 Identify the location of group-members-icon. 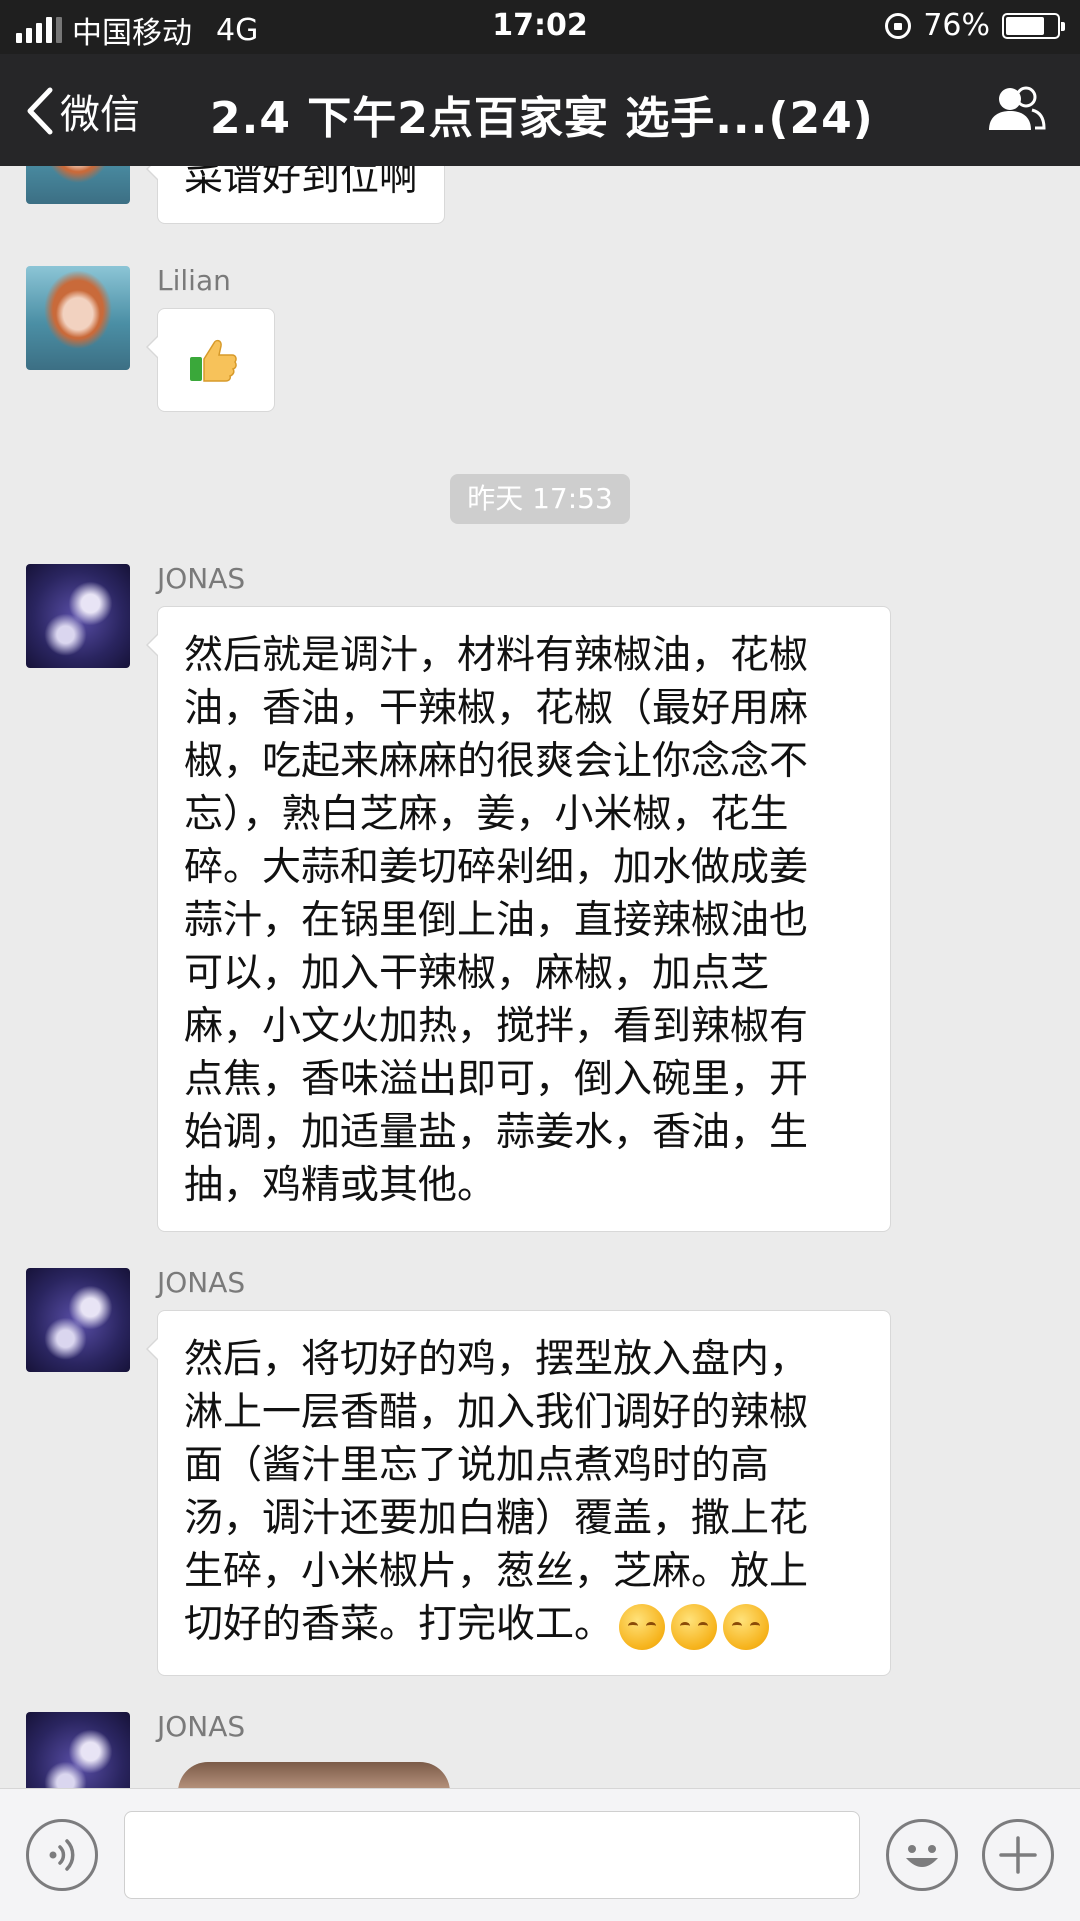
(1017, 108).